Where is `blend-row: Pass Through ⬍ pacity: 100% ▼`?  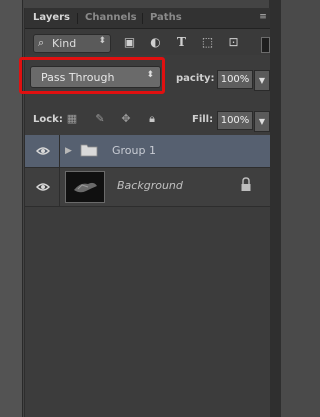
blend-row: Pass Through ⬍ pacity: 100% ▼ is located at coordinates (144, 81).